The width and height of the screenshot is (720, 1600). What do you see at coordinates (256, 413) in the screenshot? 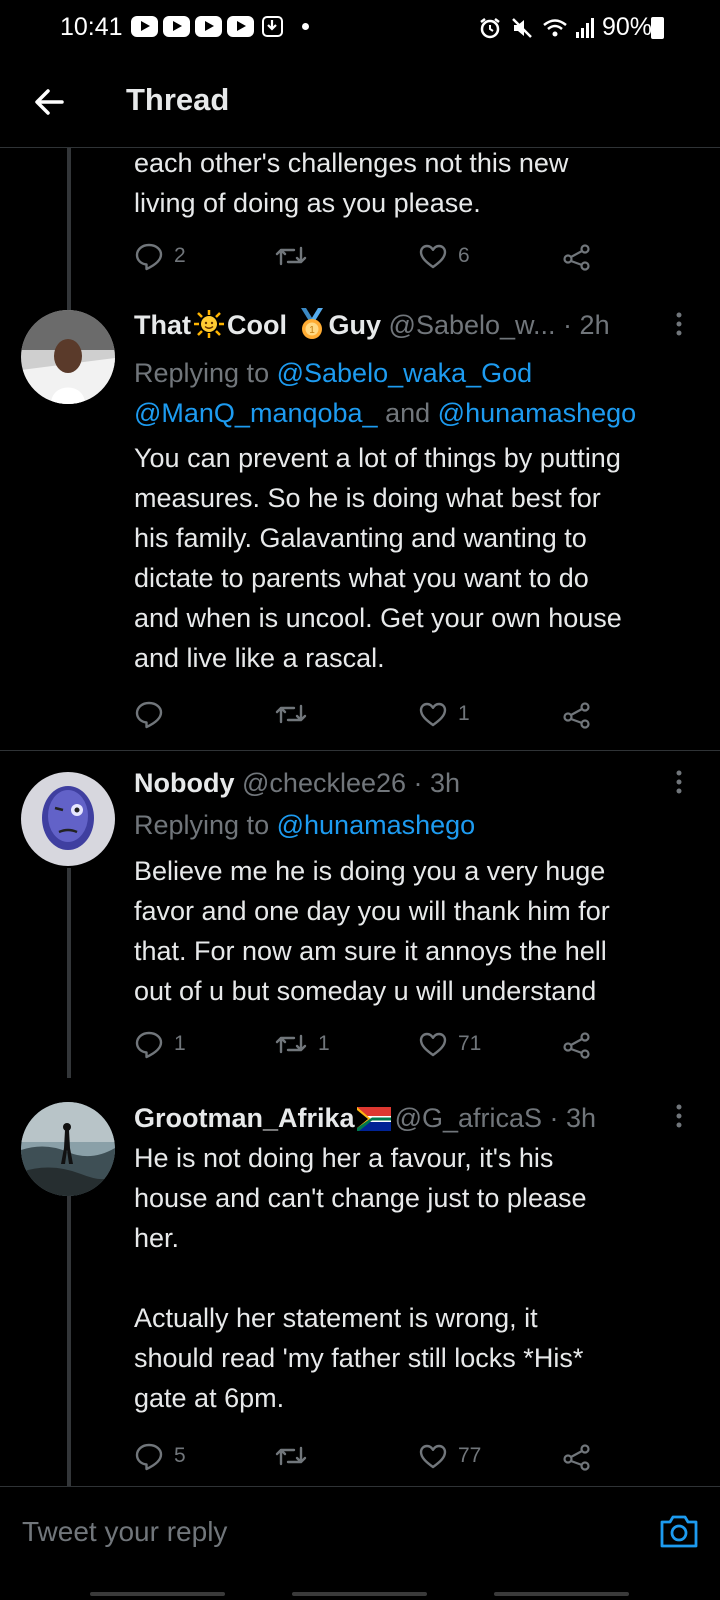
I see `mention-link: @ManQ_manqoba_` at bounding box center [256, 413].